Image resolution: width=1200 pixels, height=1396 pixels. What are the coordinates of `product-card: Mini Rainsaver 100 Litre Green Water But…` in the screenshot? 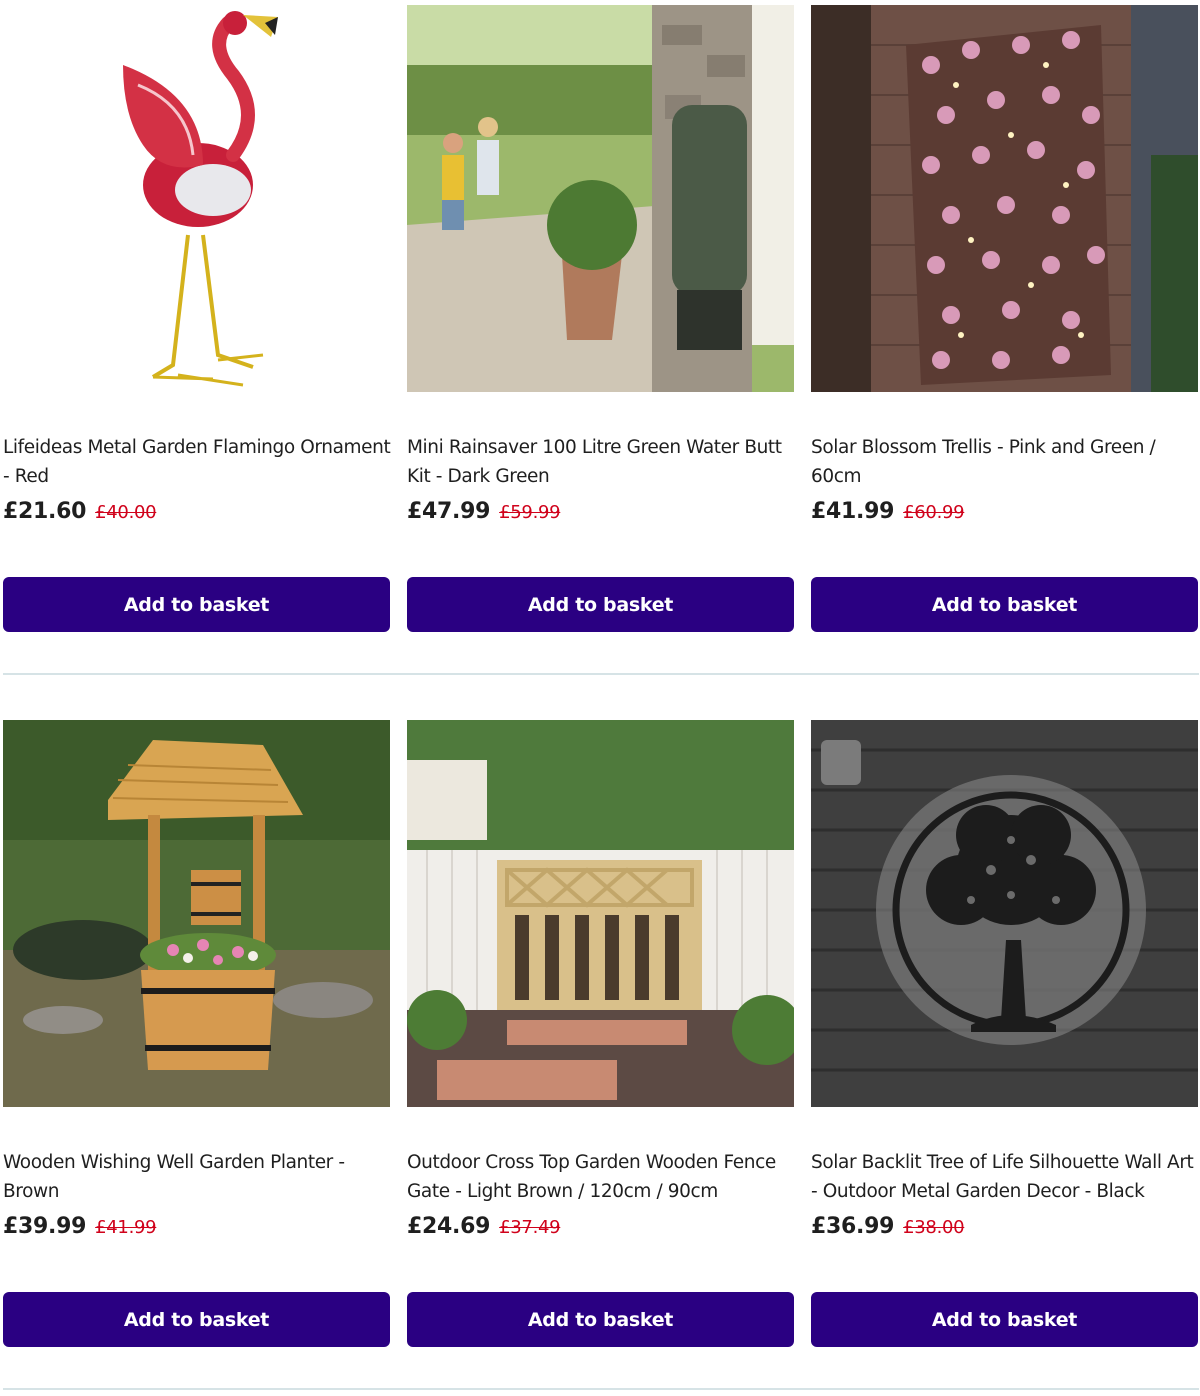 It's located at (600, 318).